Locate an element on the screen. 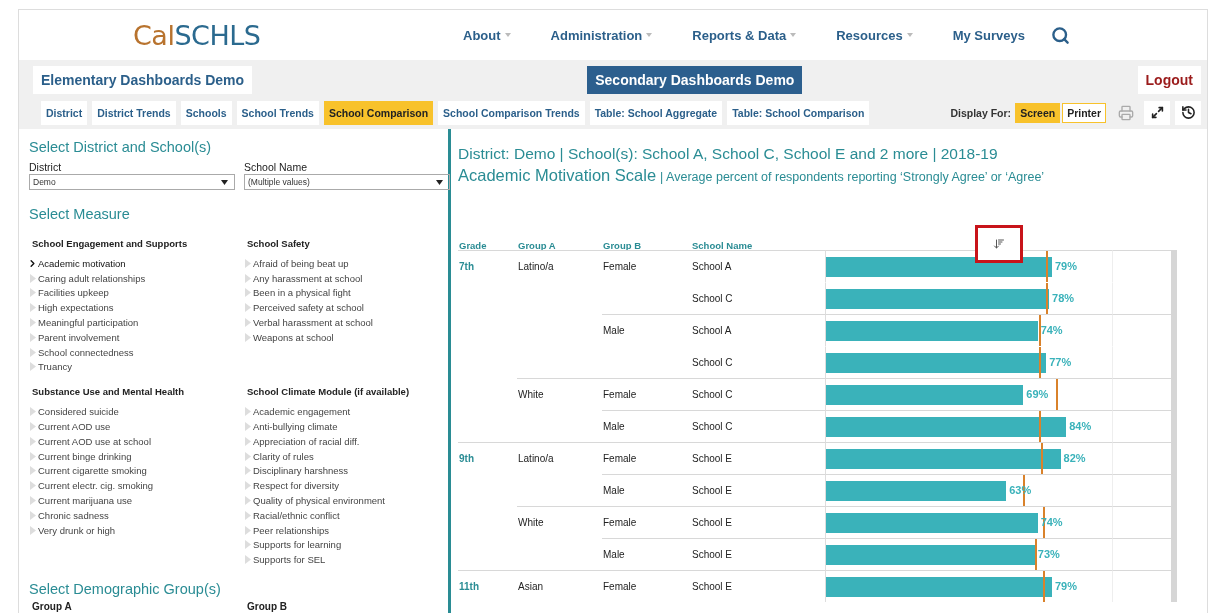 This screenshot has width=1208, height=613. fullscreen-button is located at coordinates (1157, 112).